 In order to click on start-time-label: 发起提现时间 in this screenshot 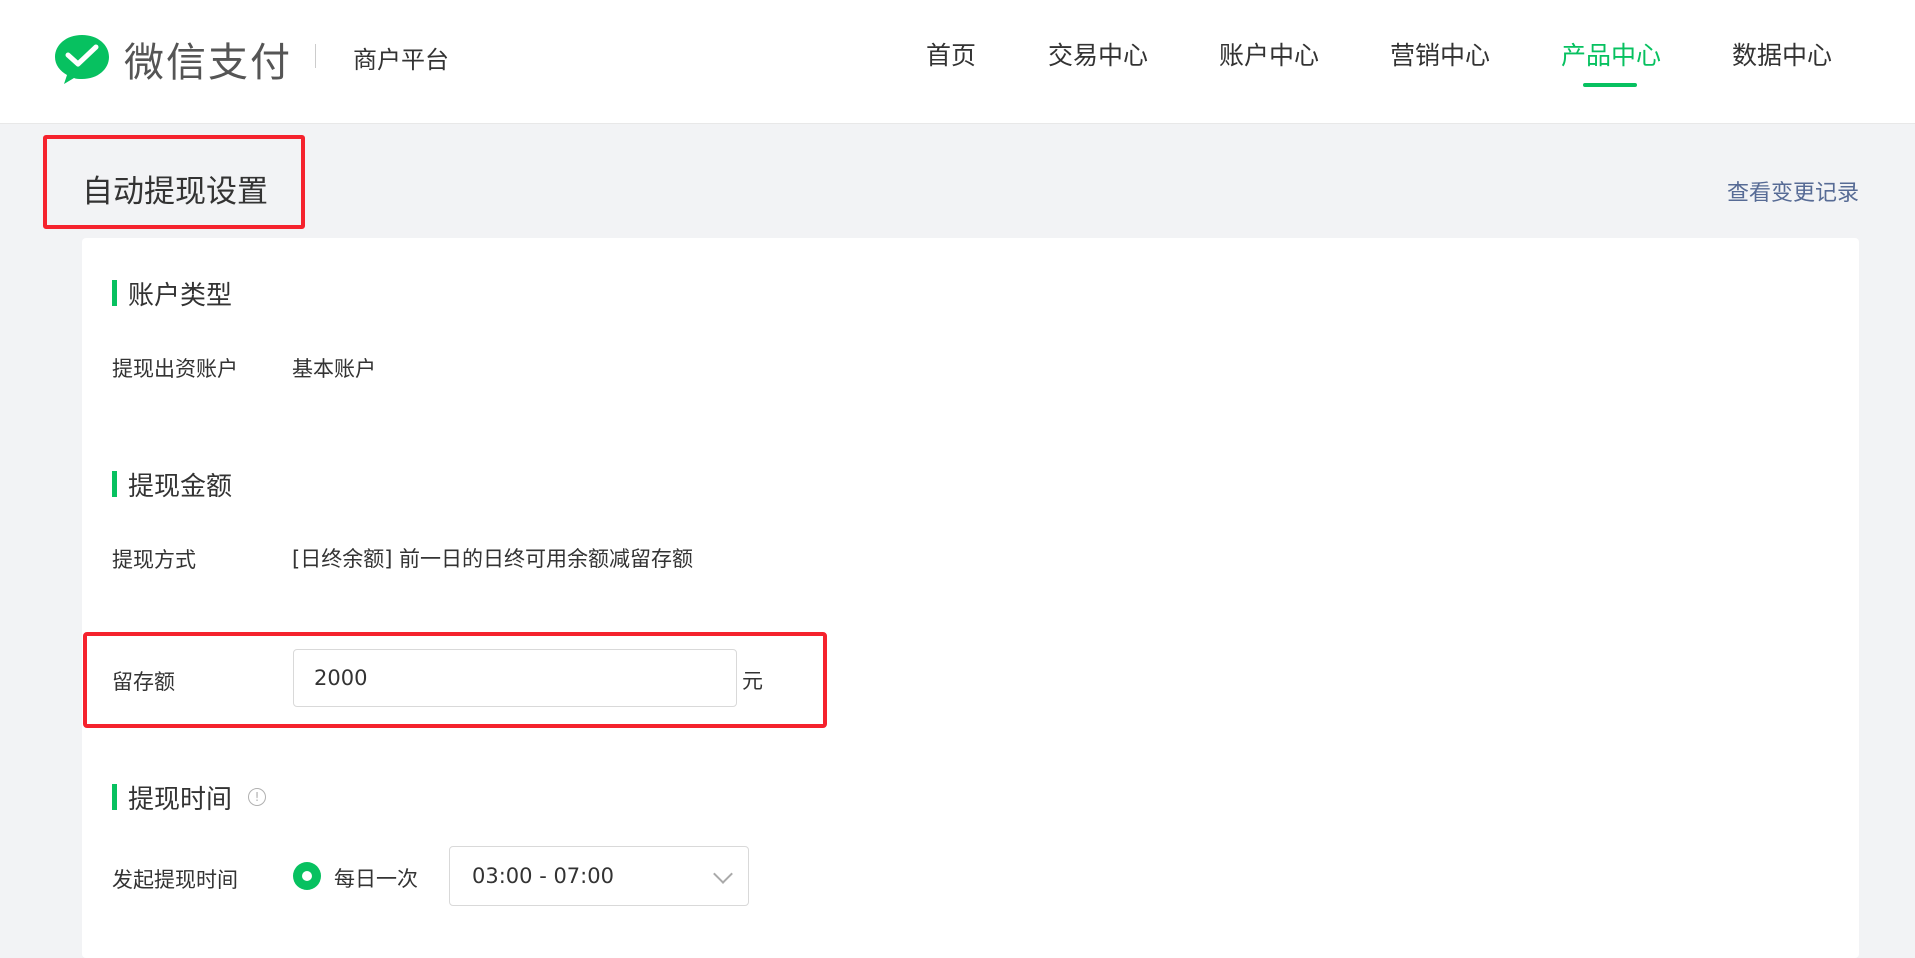, I will do `click(175, 880)`.